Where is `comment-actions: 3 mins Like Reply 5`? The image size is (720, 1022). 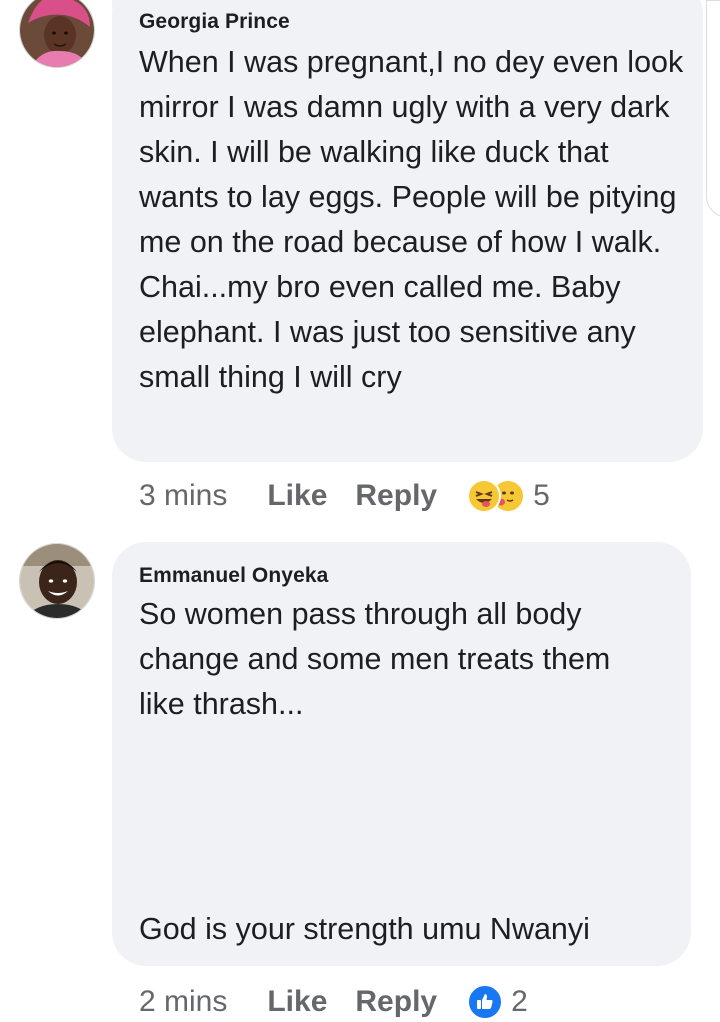 comment-actions: 3 mins Like Reply 5 is located at coordinates (344, 496).